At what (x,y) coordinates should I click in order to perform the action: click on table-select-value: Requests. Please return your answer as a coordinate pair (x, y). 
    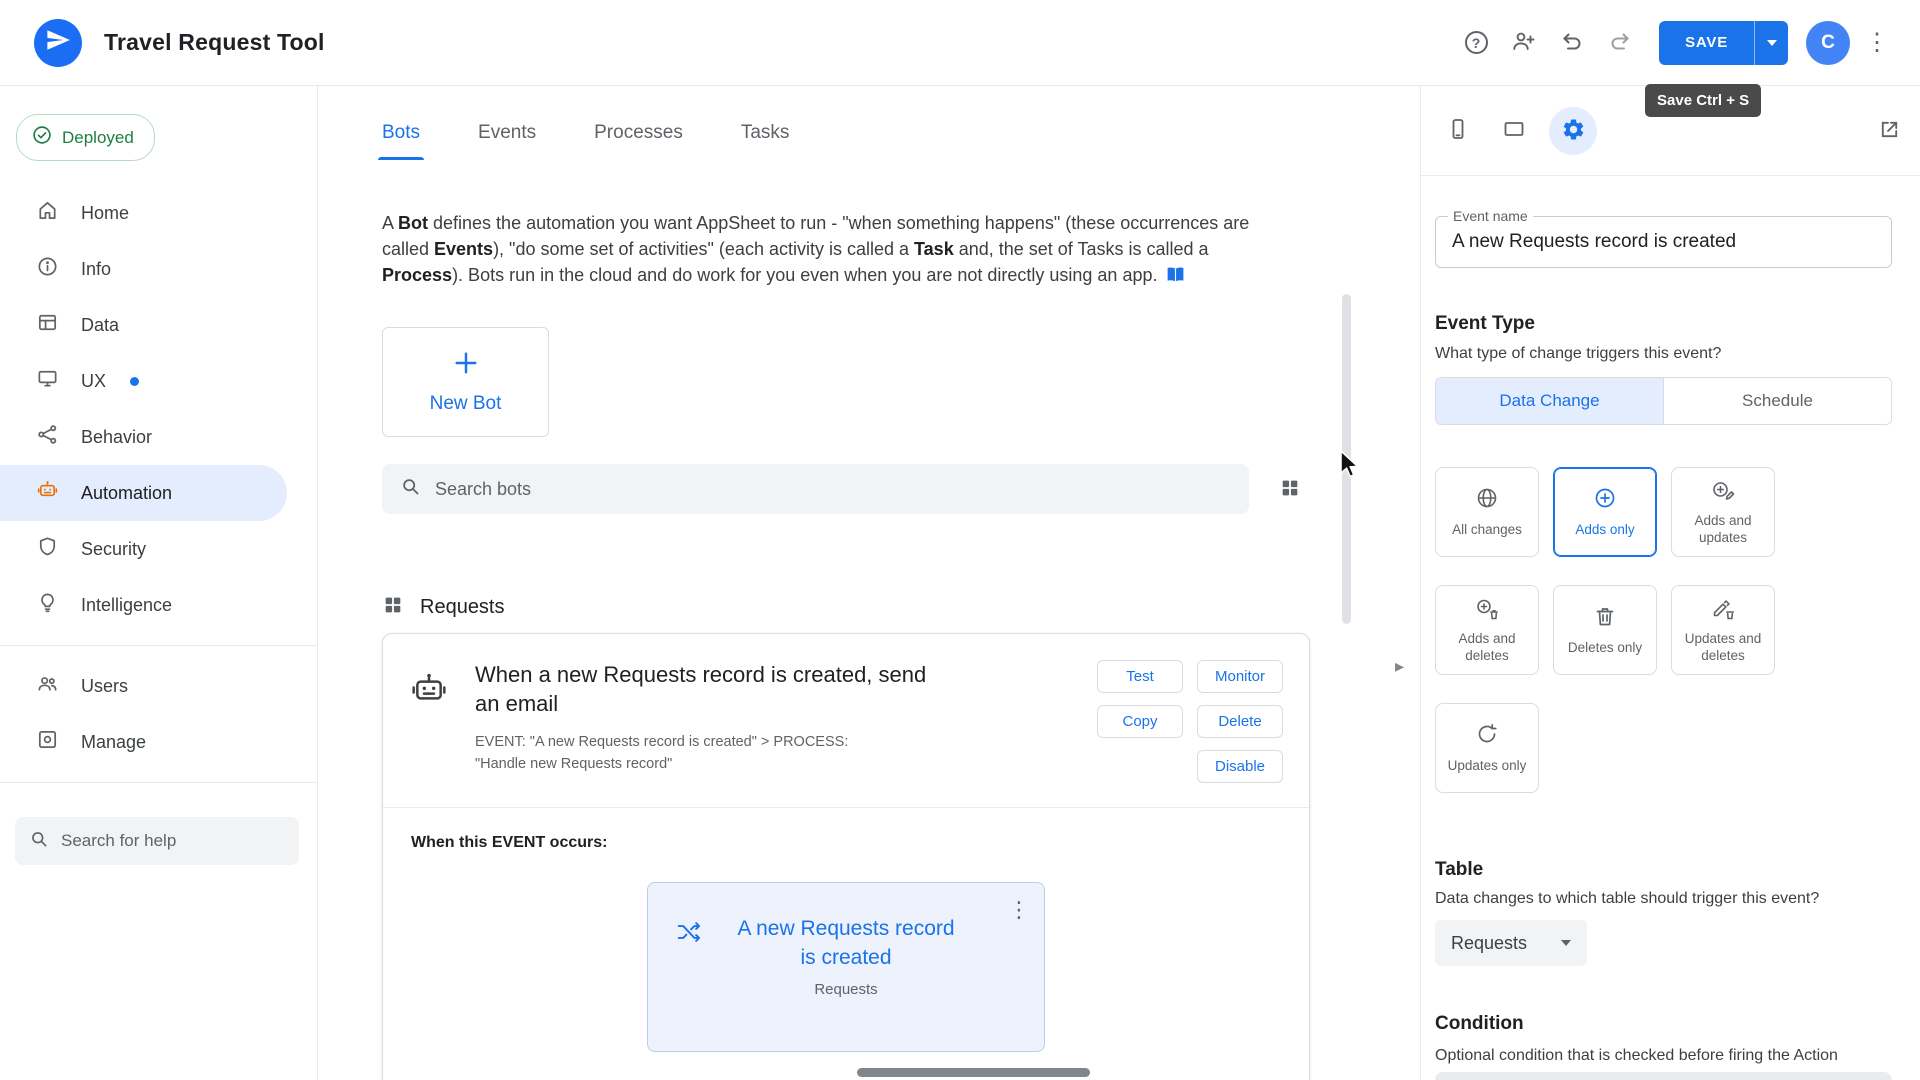
    Looking at the image, I should click on (1489, 942).